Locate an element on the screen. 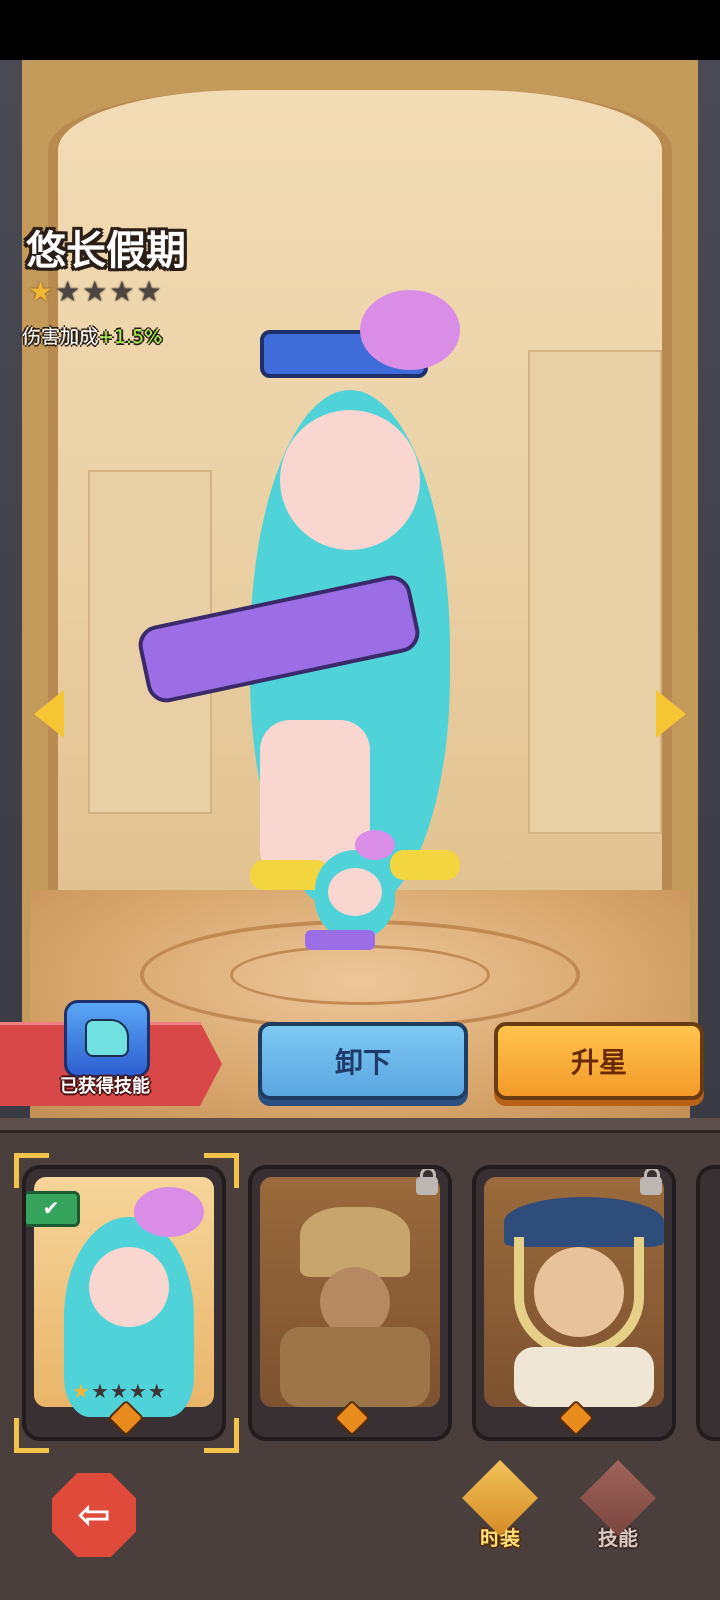  back-arrow-icon: ⇦ is located at coordinates (94, 1515).